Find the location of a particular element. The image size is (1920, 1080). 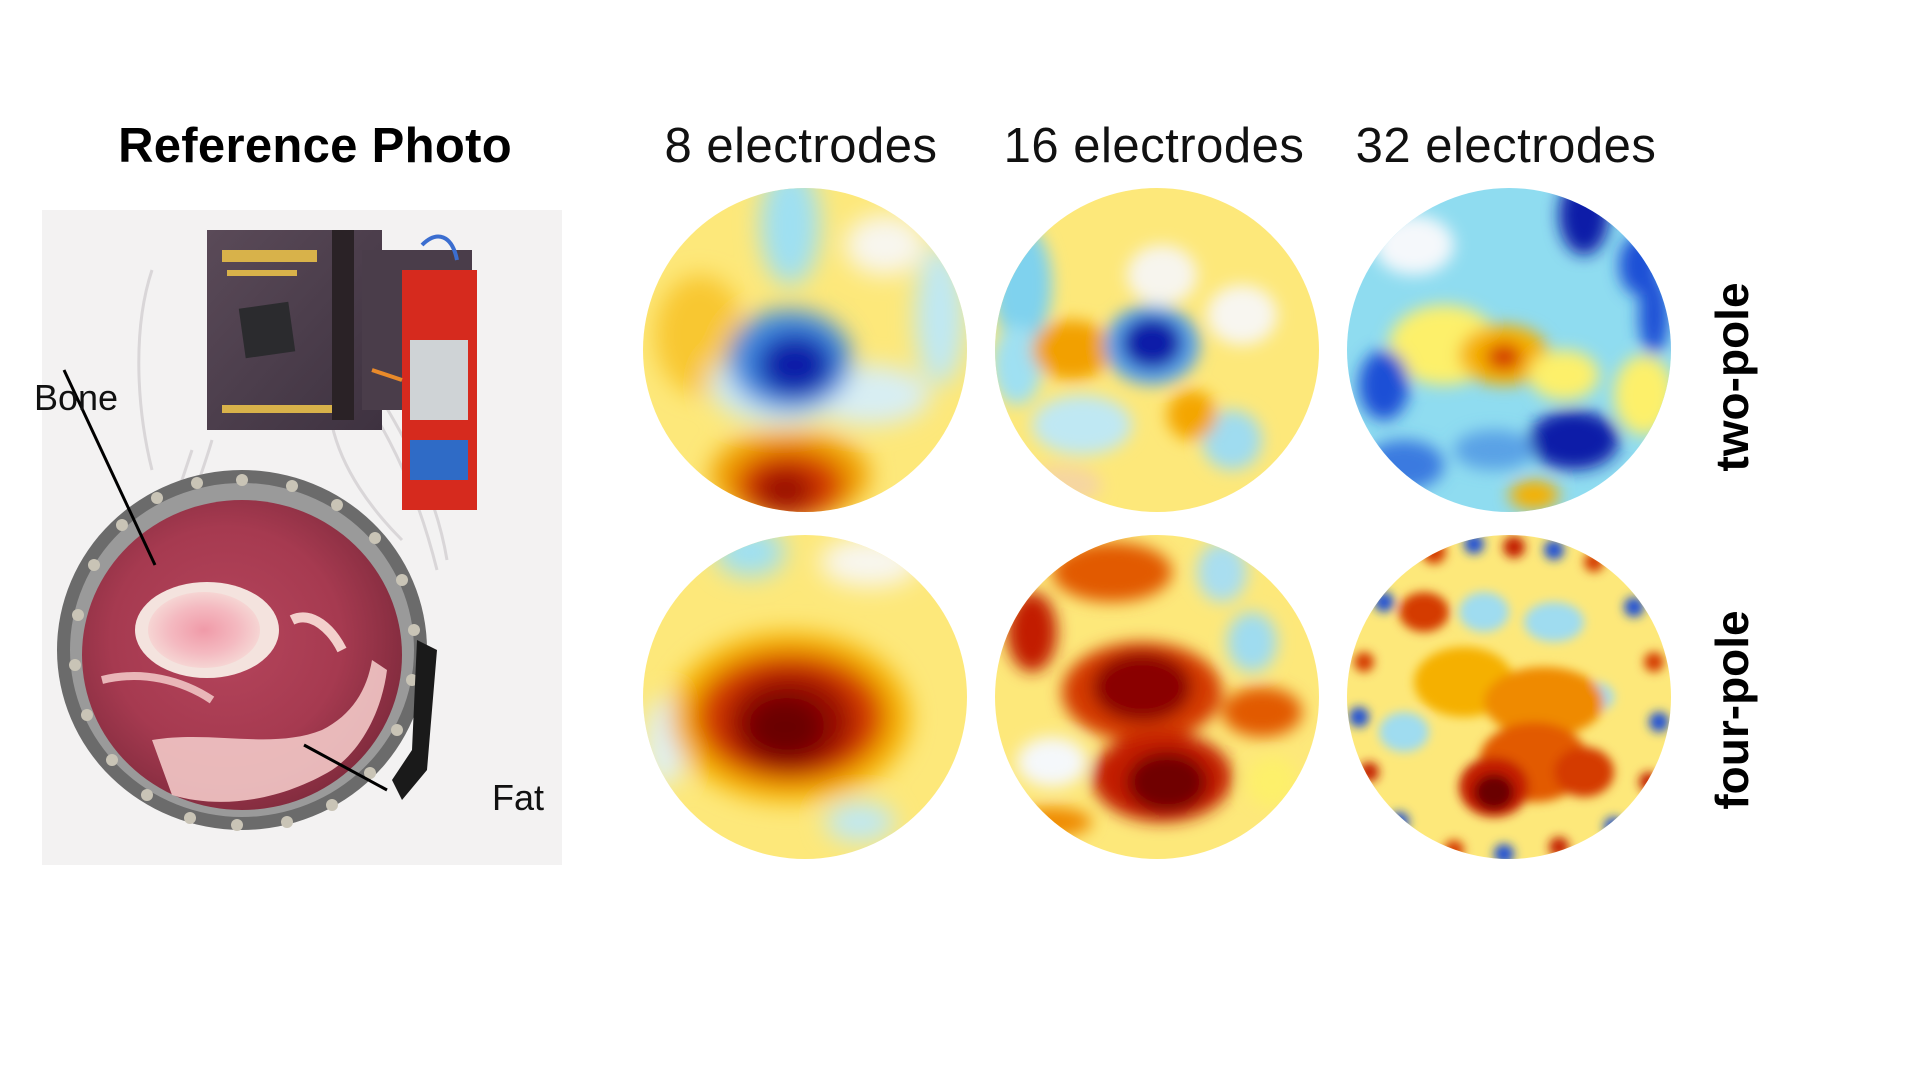

column-title-8: 8 electrodes is located at coordinates (801, 146).